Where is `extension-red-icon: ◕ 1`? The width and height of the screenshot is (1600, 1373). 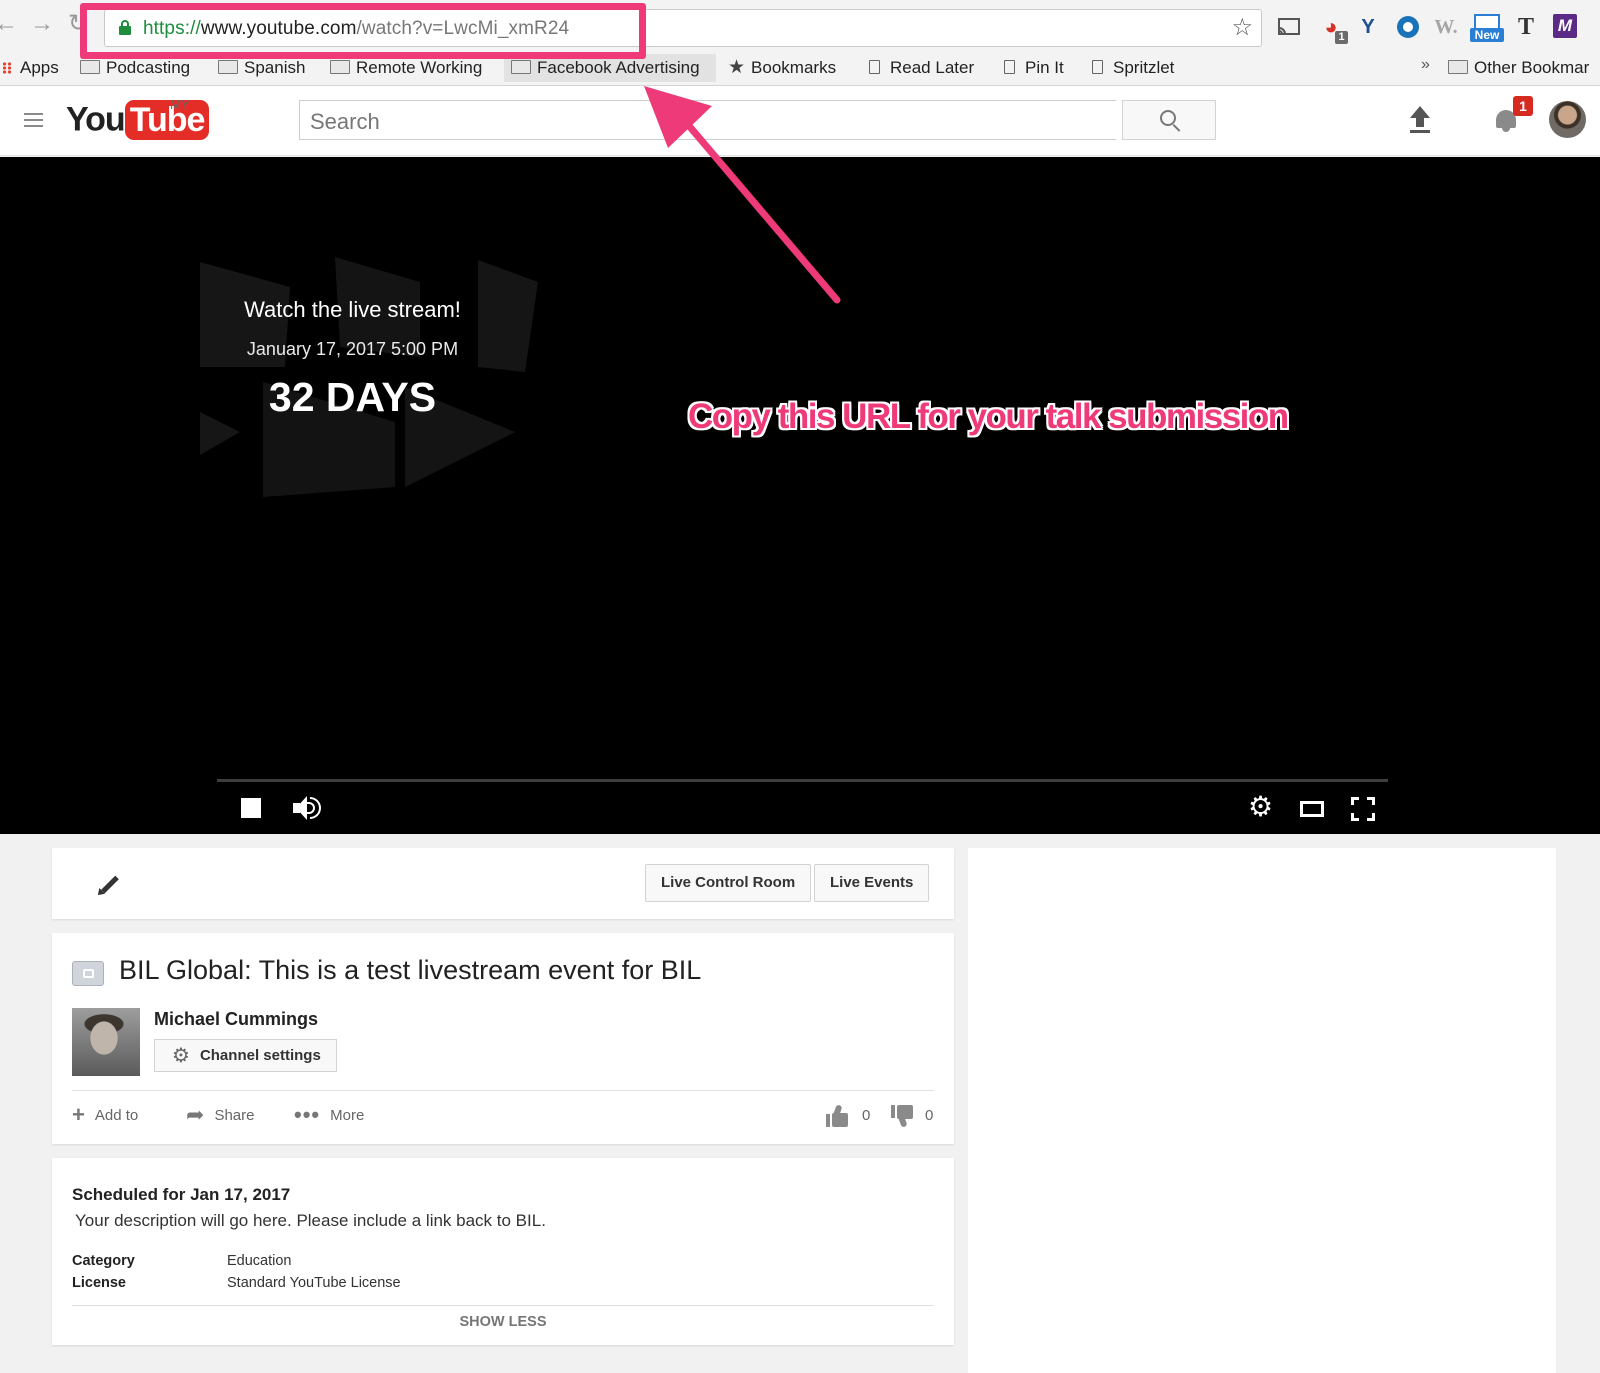 extension-red-icon: ◕ 1 is located at coordinates (1333, 29).